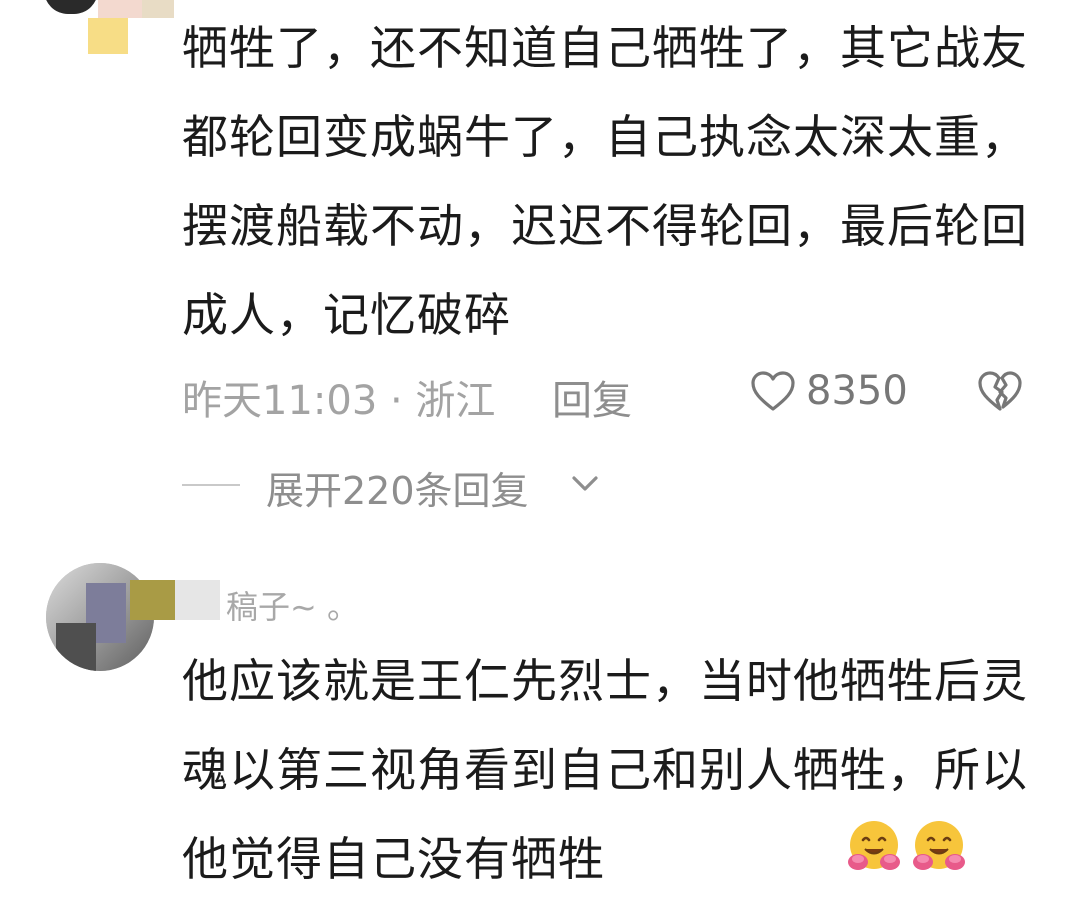 Image resolution: width=1079 pixels, height=904 pixels. What do you see at coordinates (773, 391) in the screenshot?
I see `heart-outline-icon` at bounding box center [773, 391].